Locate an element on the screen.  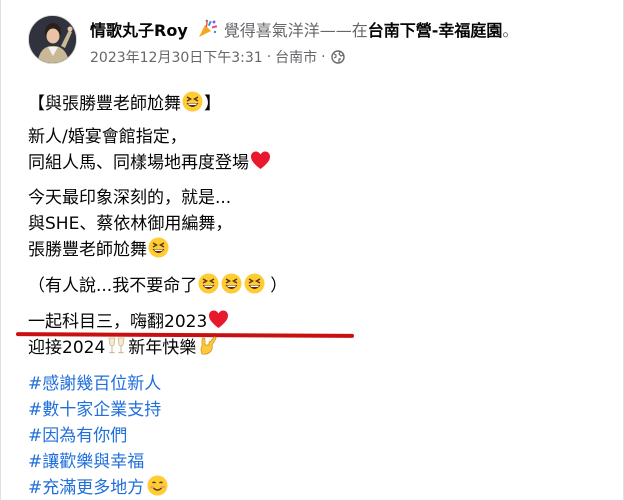
globe-icon is located at coordinates (337, 57).